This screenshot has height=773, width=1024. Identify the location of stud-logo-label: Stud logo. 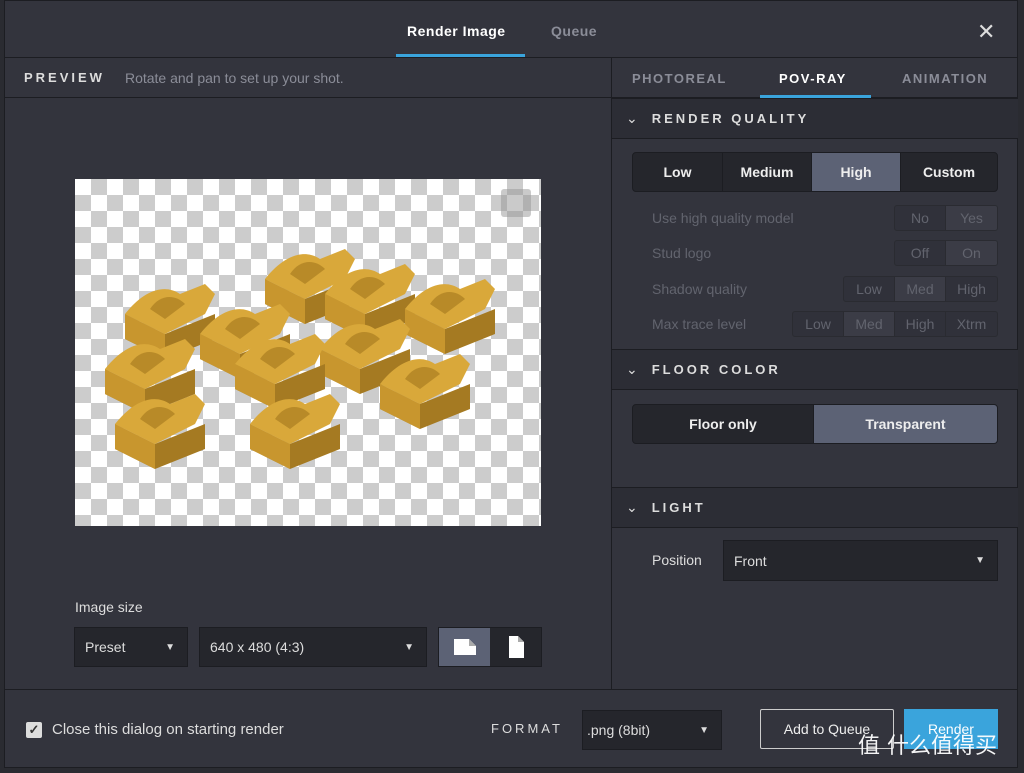
(682, 253).